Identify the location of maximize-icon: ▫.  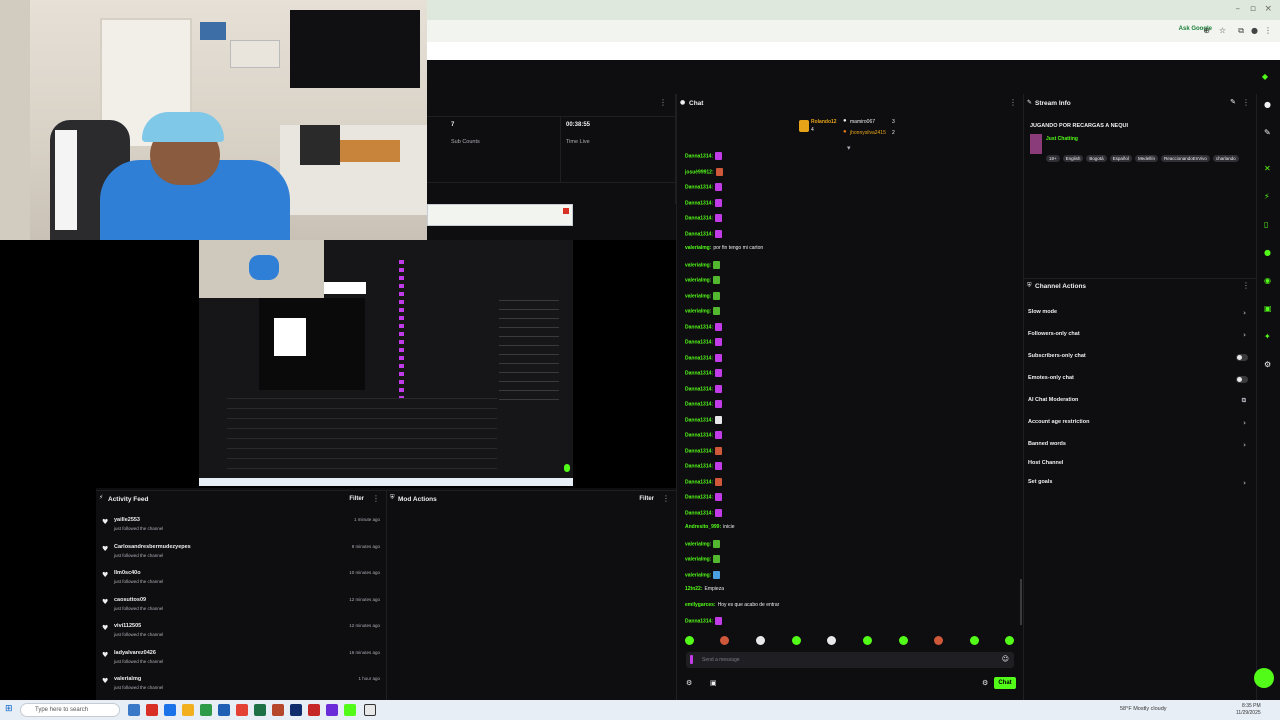
(1253, 9).